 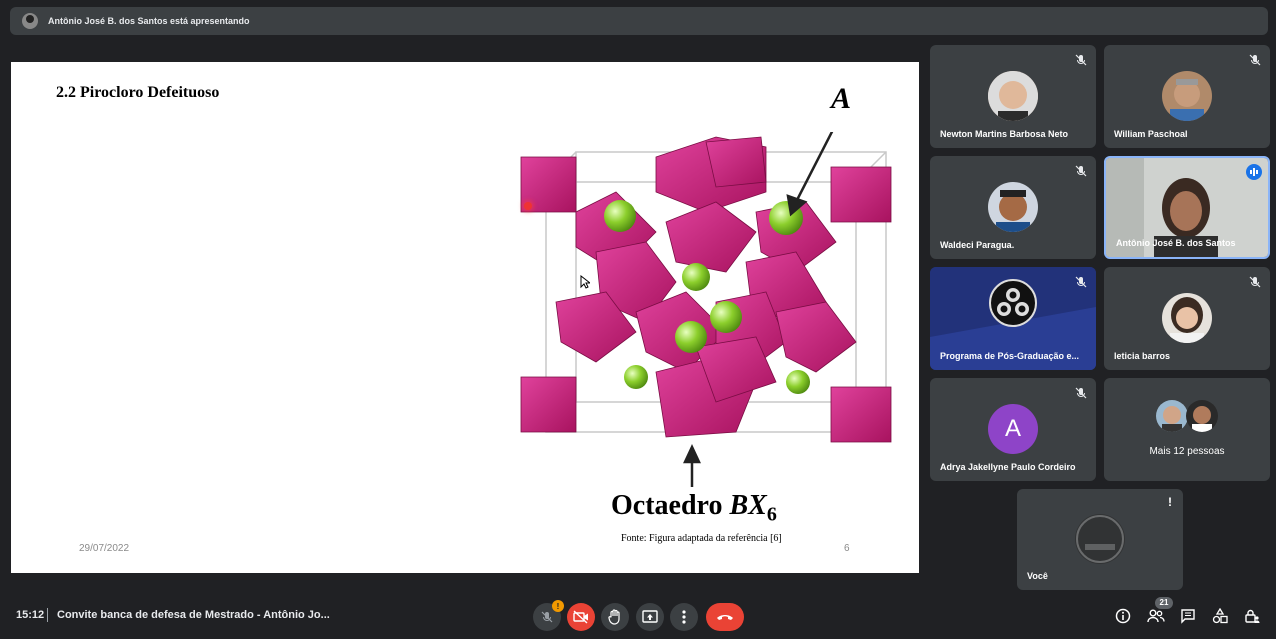 I want to click on self-avatar, so click(x=1100, y=539).